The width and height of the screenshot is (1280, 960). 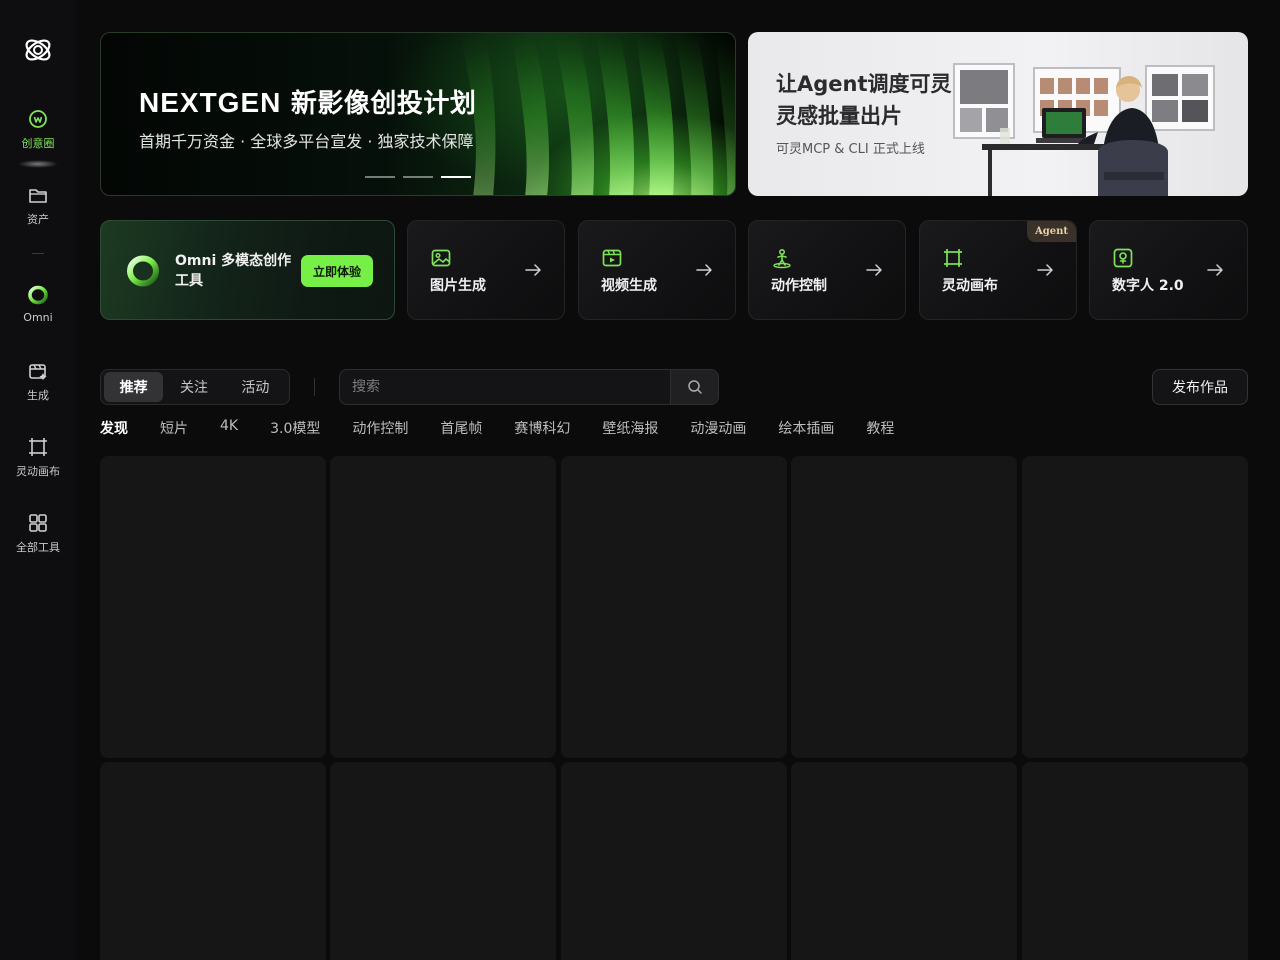 I want to click on video-icon, so click(x=612, y=258).